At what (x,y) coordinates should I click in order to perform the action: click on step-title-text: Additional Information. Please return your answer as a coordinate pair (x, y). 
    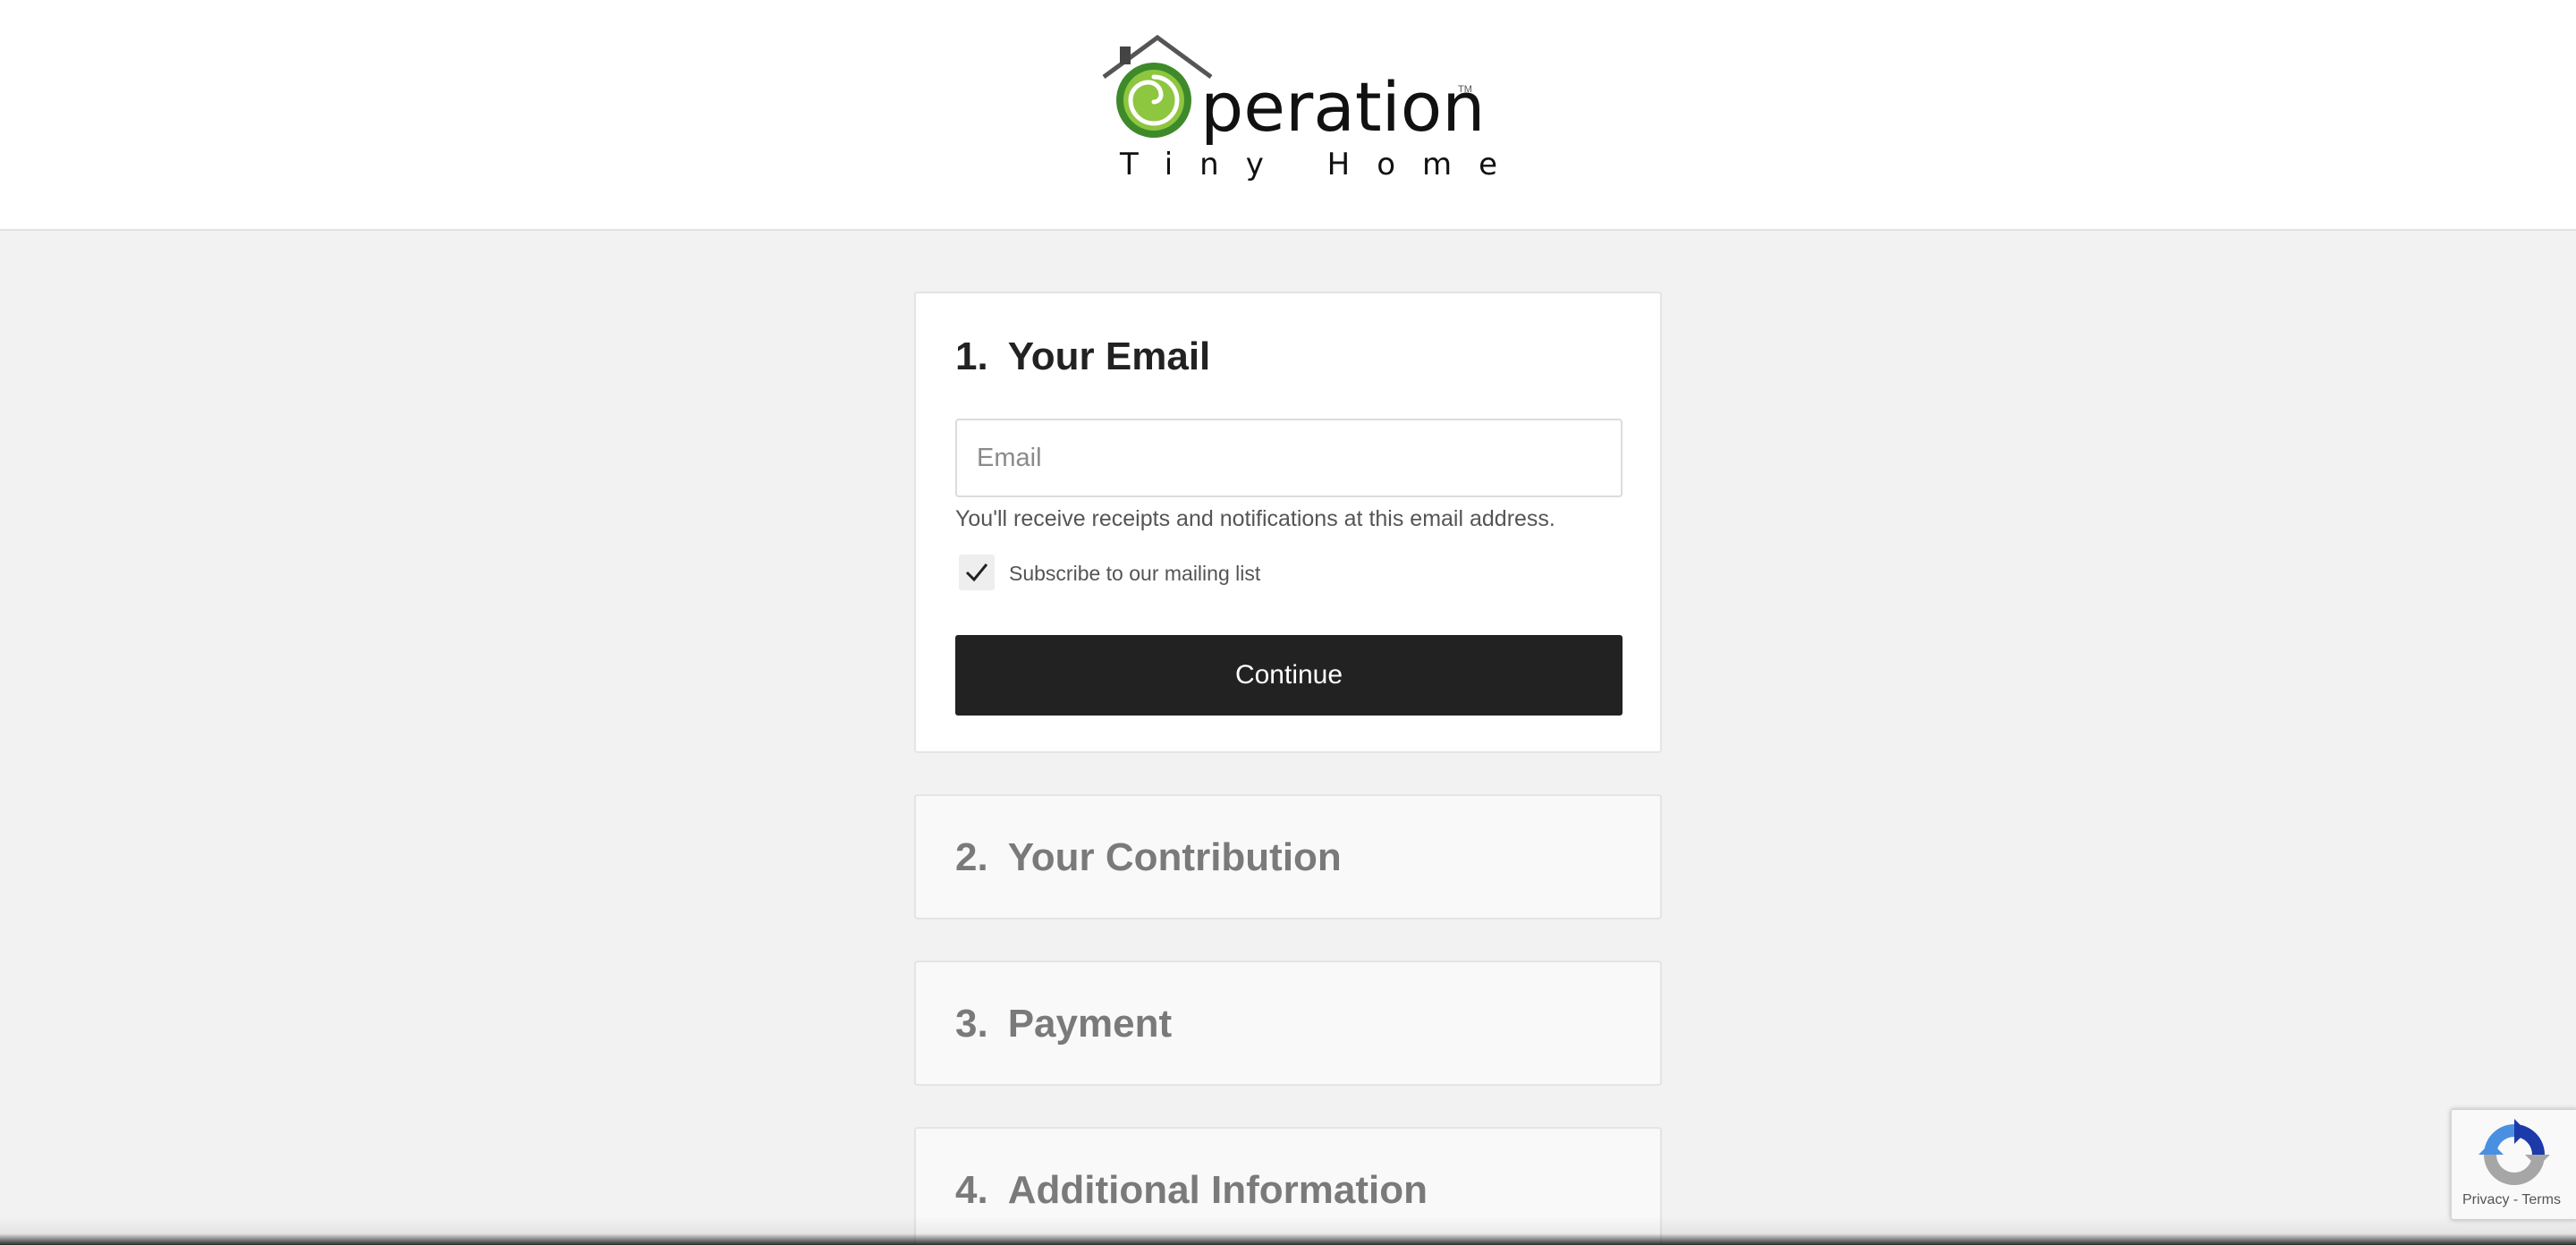
    Looking at the image, I should click on (1217, 1190).